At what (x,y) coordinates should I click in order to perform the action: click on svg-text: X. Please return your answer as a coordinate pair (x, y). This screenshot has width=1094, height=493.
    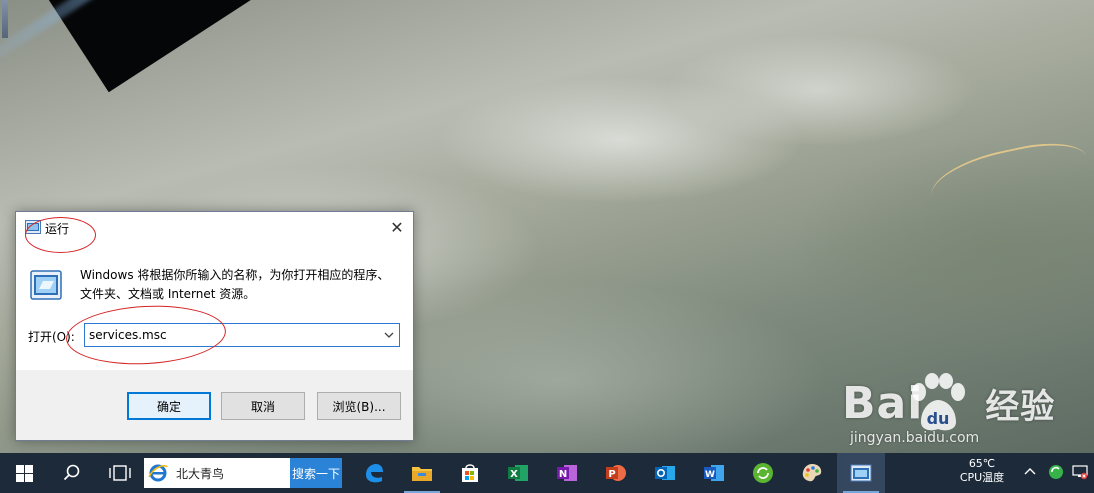
    Looking at the image, I should click on (514, 474).